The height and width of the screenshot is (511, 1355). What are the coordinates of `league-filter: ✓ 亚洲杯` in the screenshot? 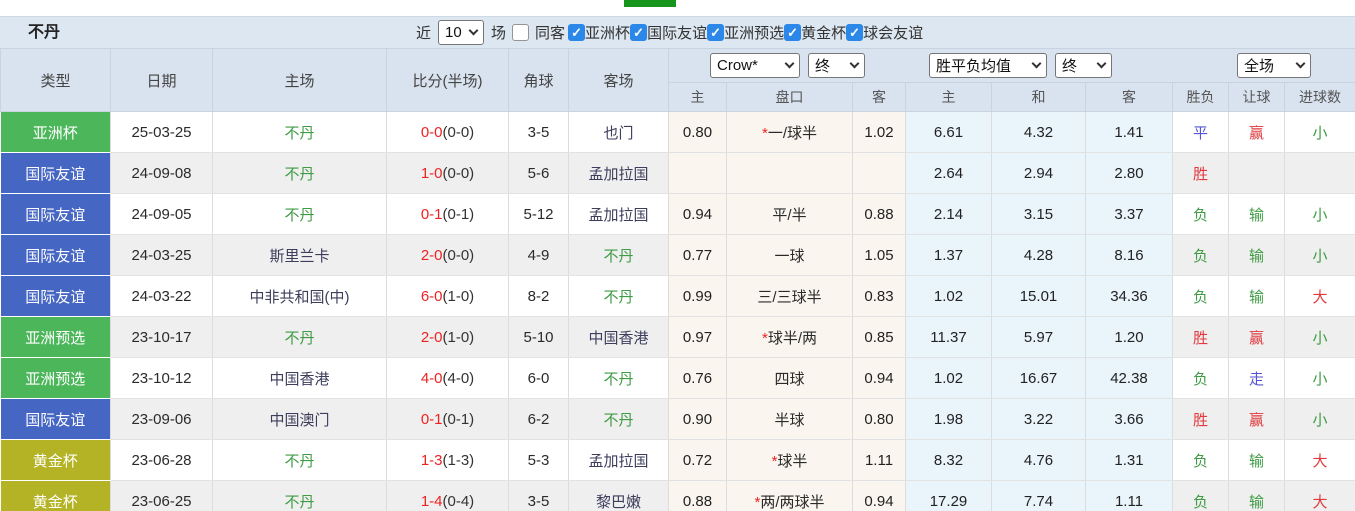 It's located at (599, 32).